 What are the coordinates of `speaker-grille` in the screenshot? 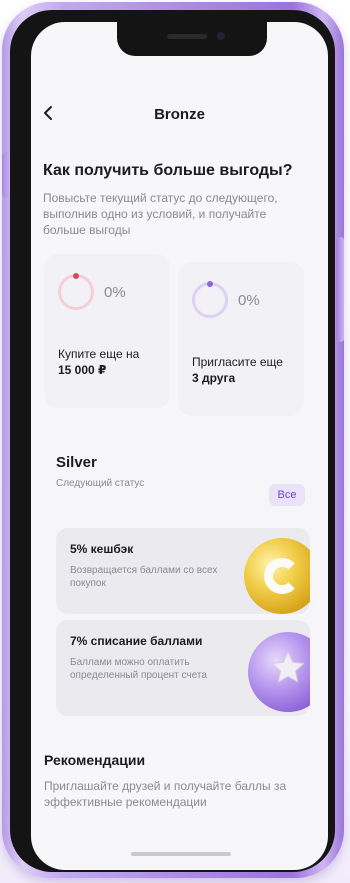 It's located at (187, 36).